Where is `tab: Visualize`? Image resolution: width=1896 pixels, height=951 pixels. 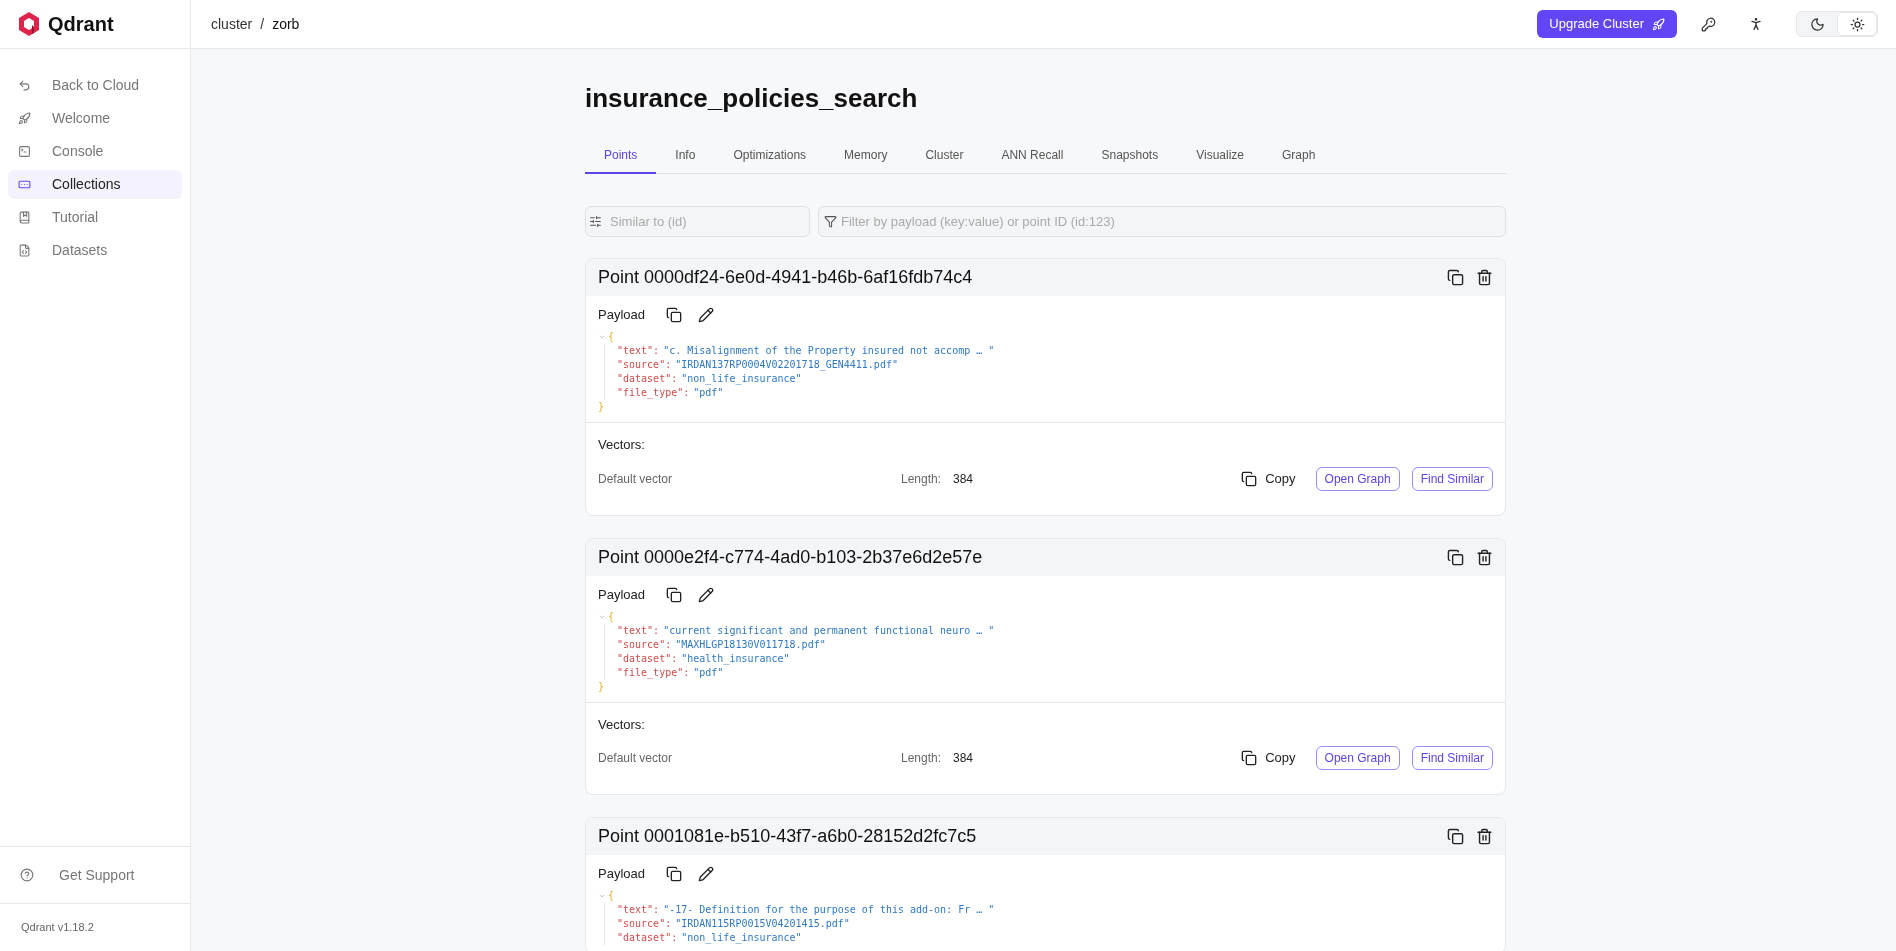 tab: Visualize is located at coordinates (1220, 156).